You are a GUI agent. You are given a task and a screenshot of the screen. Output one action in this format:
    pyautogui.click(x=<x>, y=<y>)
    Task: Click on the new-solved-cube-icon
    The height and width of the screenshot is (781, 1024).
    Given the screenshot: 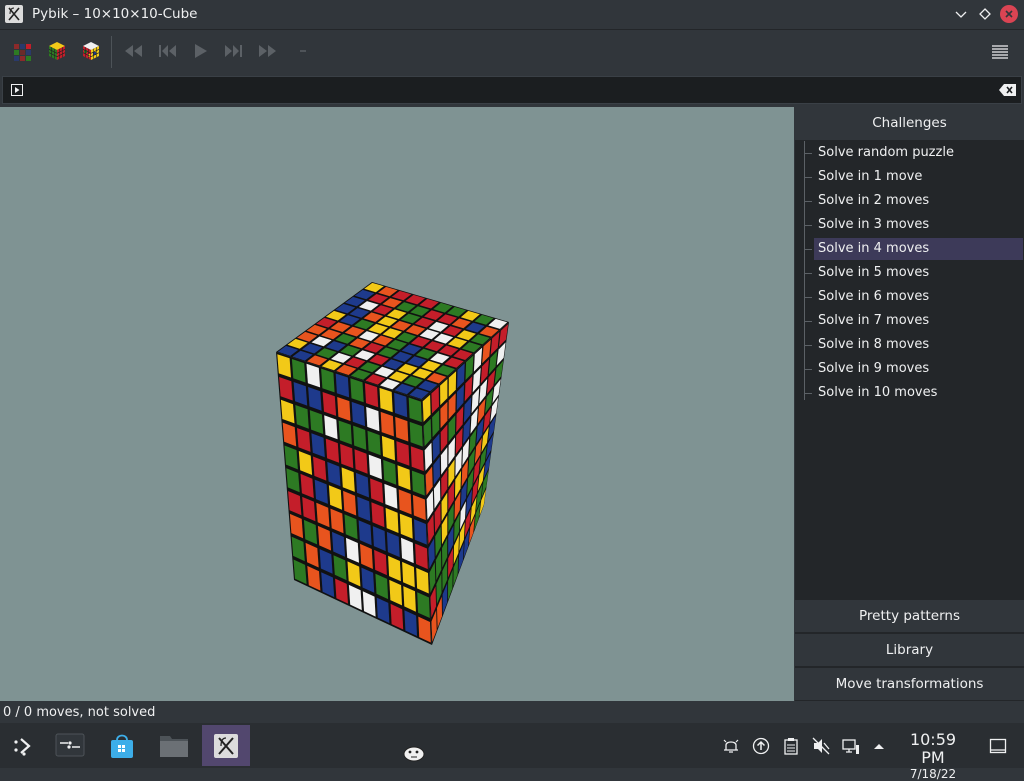 What is the action you would take?
    pyautogui.click(x=57, y=51)
    